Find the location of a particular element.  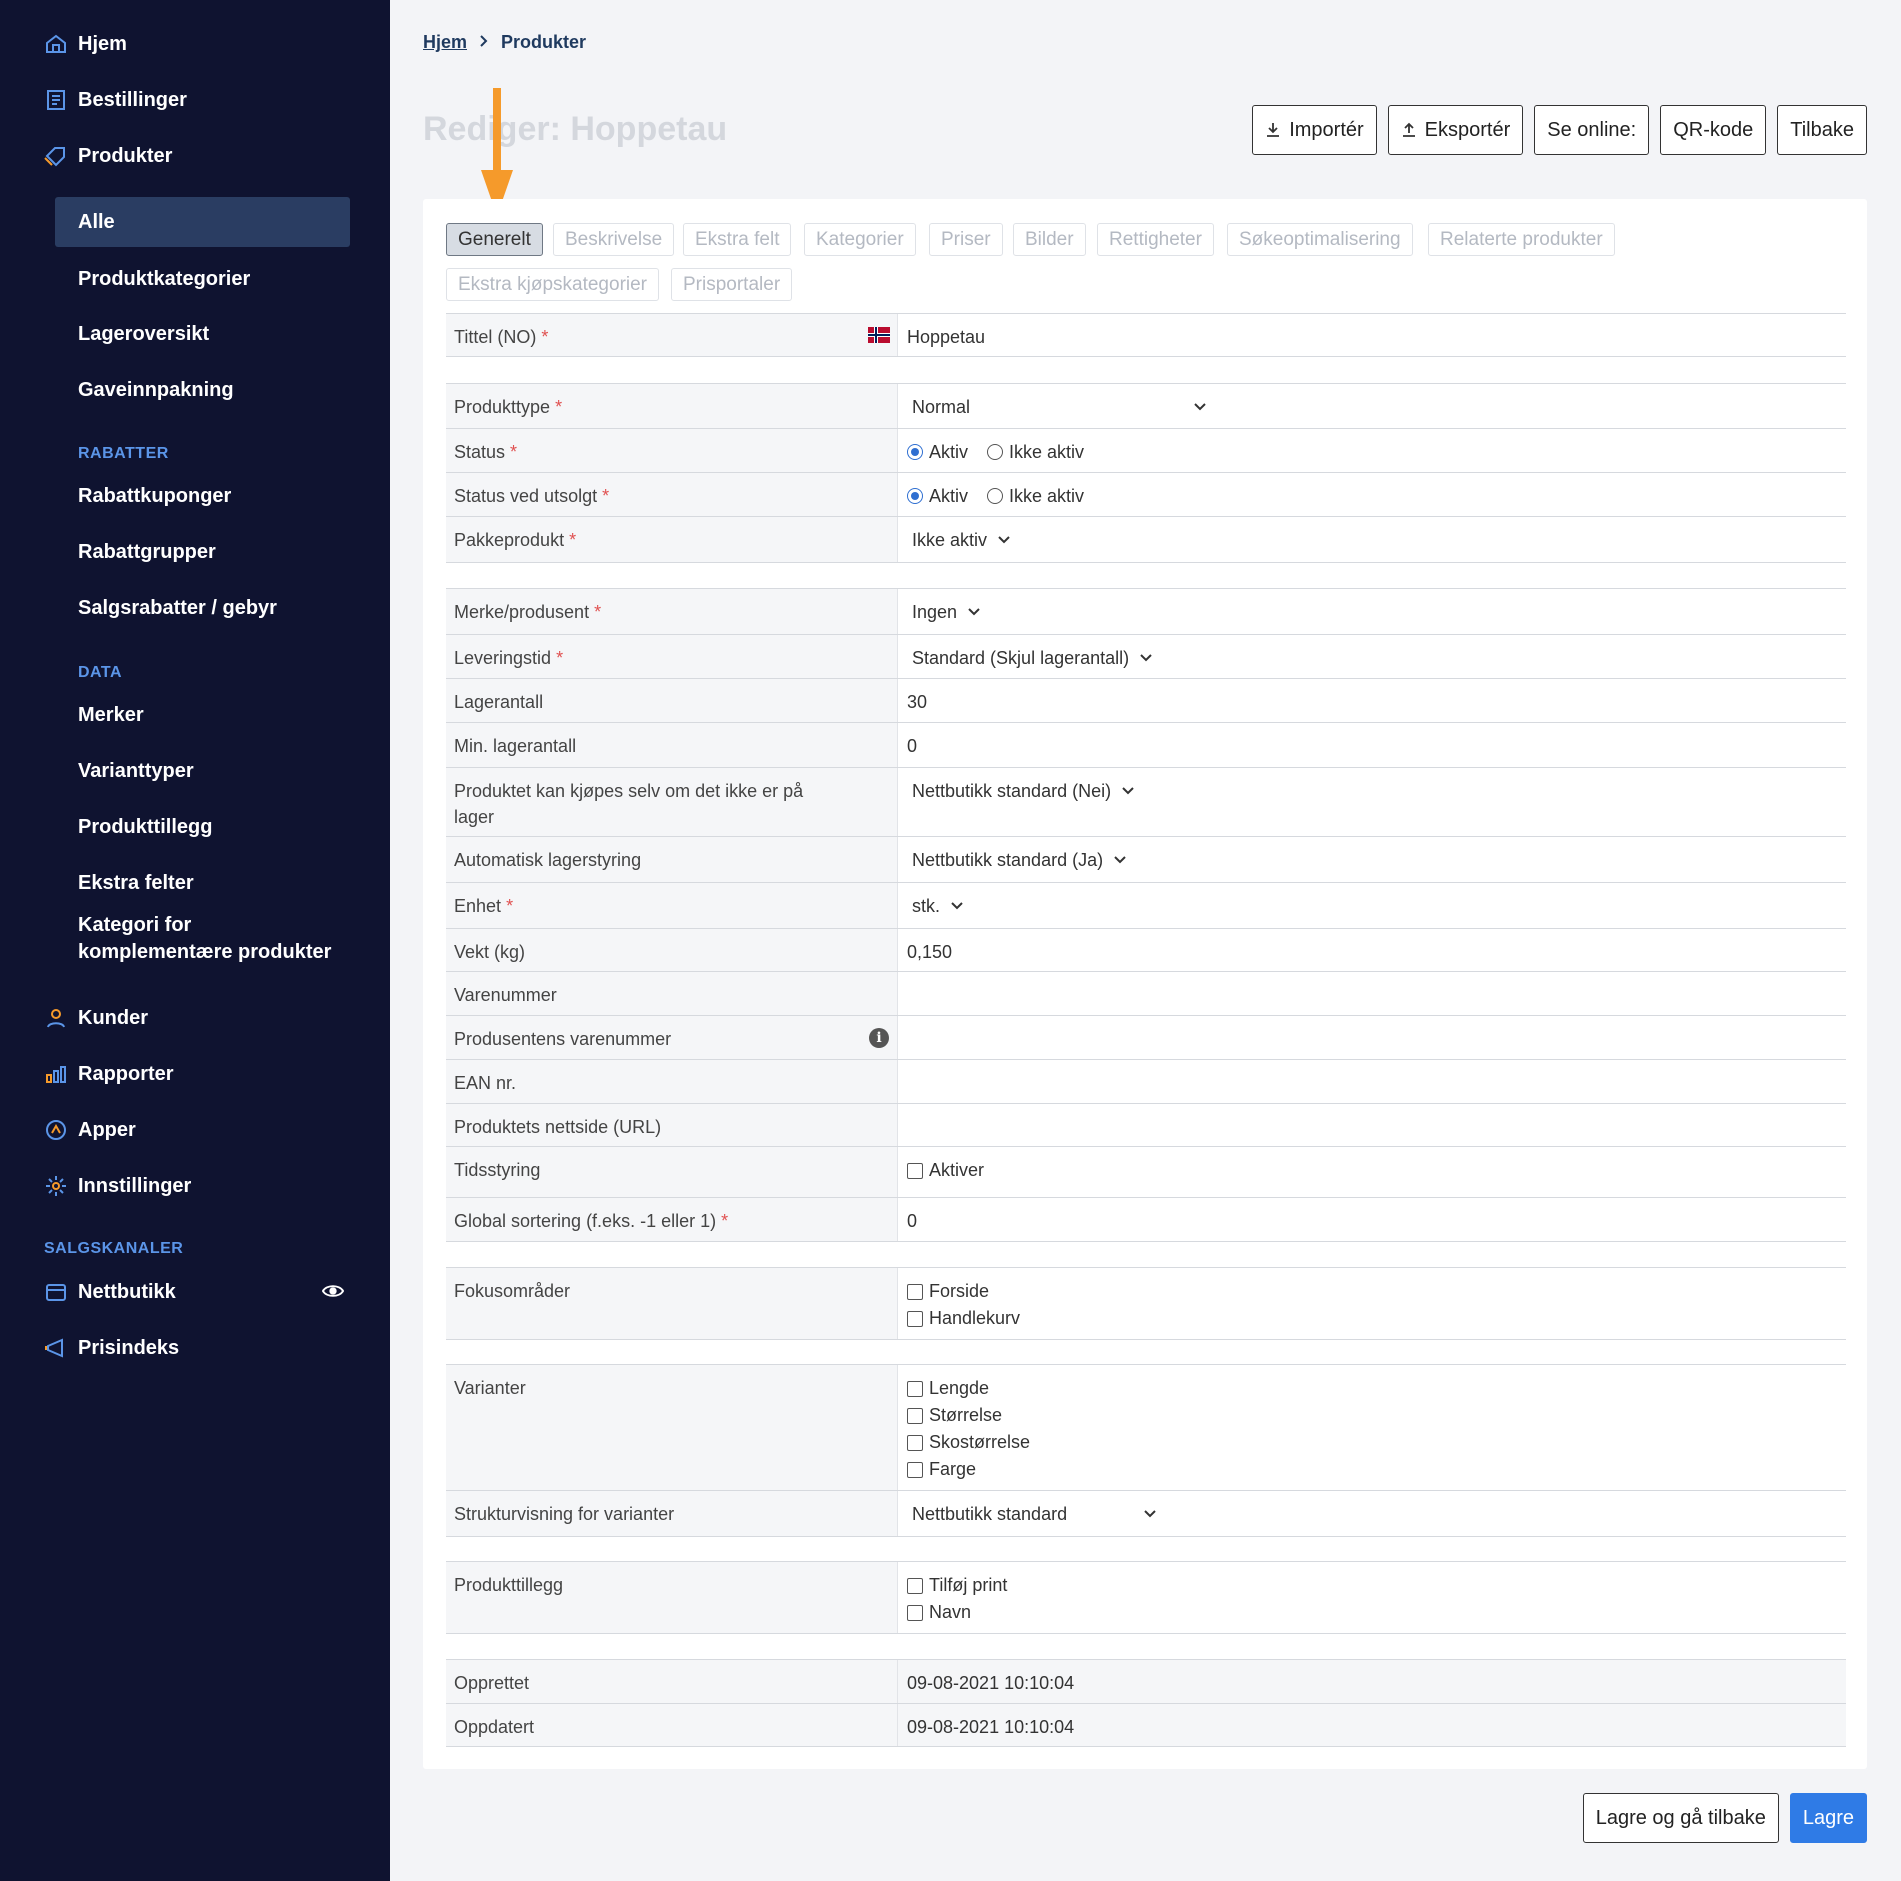

auto-stock-select: Nettbutikk standard (Ja) is located at coordinates (1372, 859).